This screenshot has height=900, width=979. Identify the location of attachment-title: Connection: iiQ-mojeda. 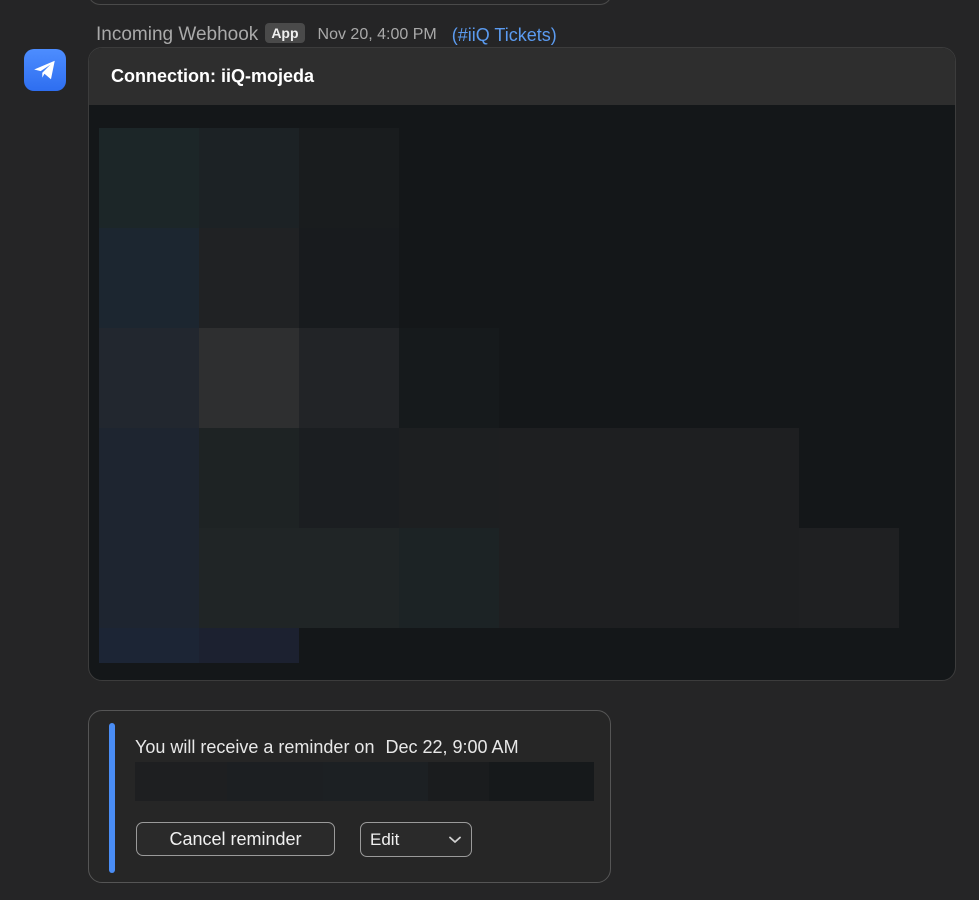
(213, 76).